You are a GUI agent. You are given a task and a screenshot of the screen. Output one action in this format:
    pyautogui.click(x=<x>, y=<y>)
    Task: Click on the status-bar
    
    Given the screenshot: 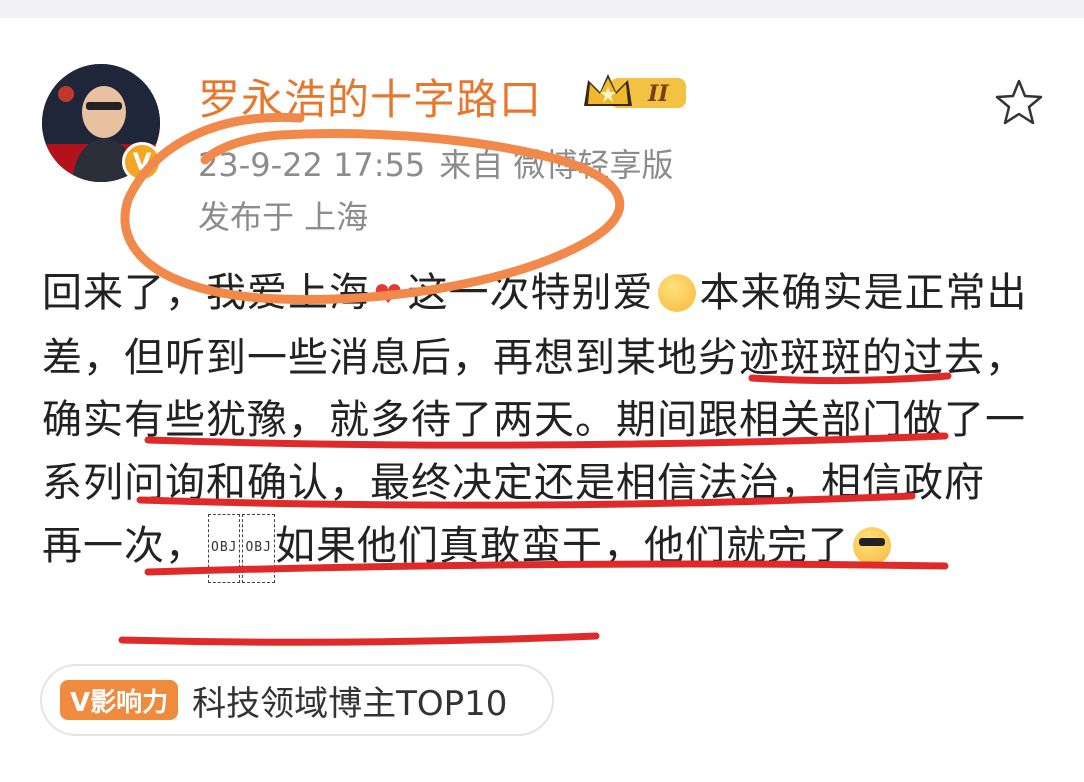 What is the action you would take?
    pyautogui.click(x=542, y=9)
    